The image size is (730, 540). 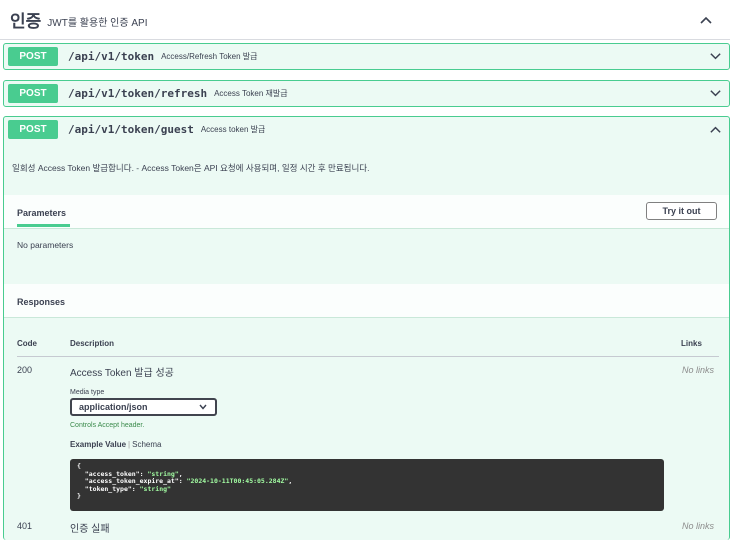 I want to click on response-description: 인증 실패, so click(x=90, y=529).